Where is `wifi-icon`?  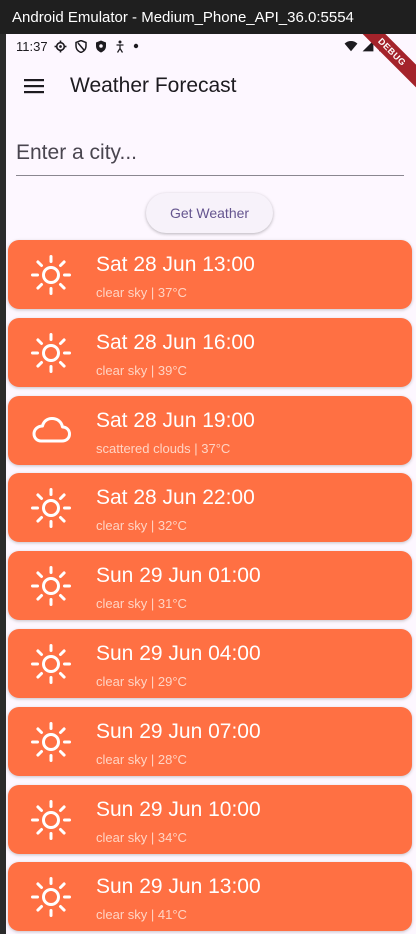 wifi-icon is located at coordinates (351, 47).